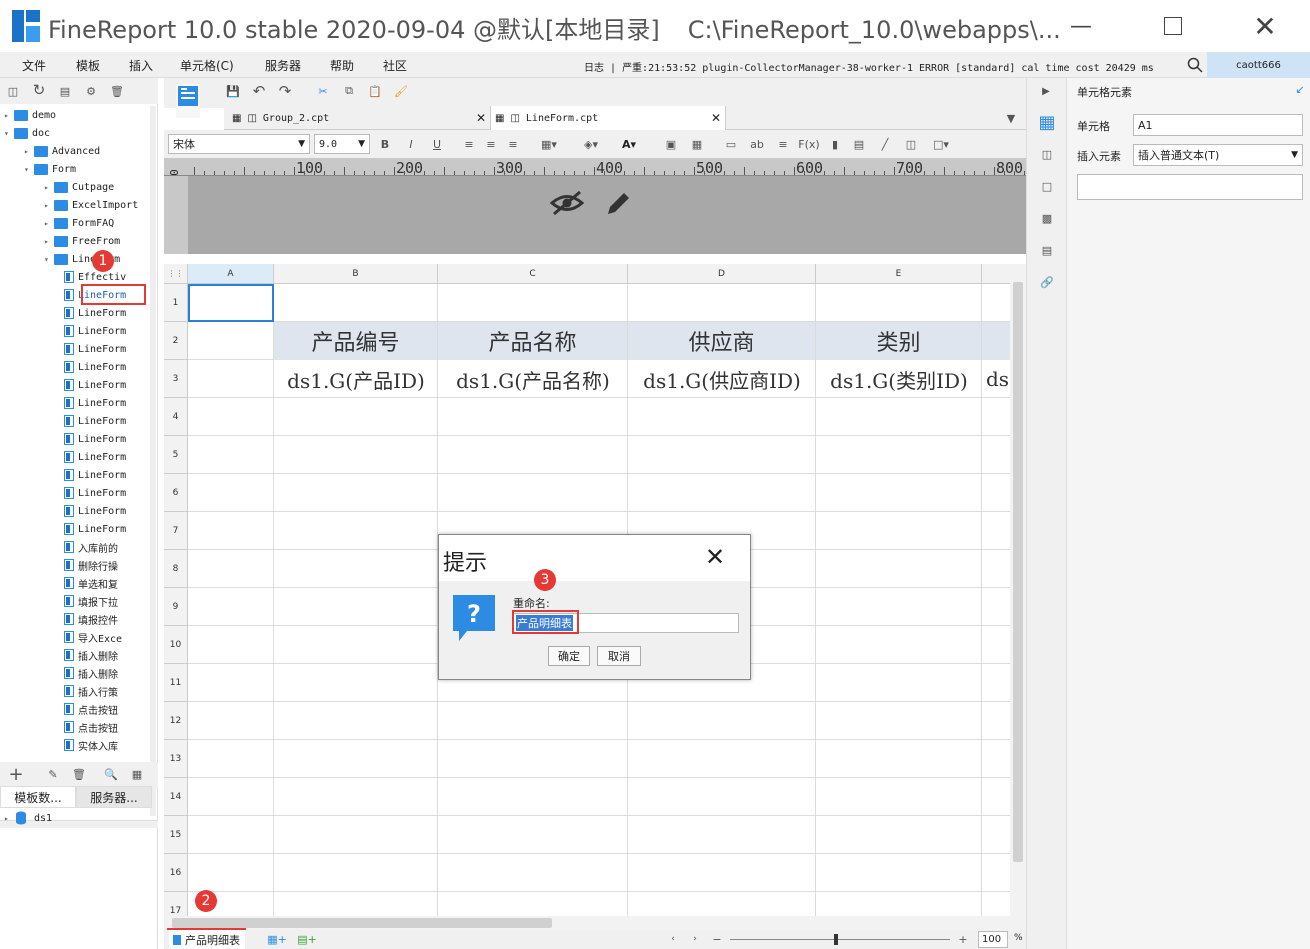 This screenshot has height=949, width=1310. Describe the element at coordinates (91, 547) in the screenshot. I see `tree-file: 入库前的` at that location.